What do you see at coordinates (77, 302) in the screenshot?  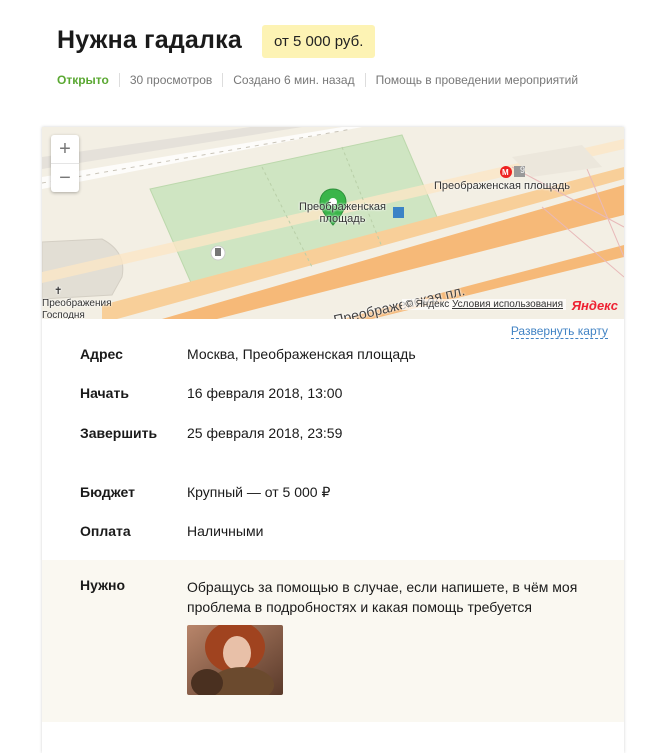 I see `map-label-church: ✝ Преображения Господня` at bounding box center [77, 302].